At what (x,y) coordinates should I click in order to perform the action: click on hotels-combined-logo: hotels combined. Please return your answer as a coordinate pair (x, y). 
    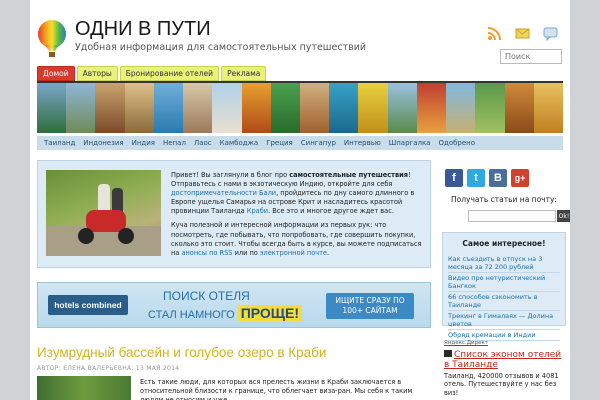
    Looking at the image, I should click on (88, 305).